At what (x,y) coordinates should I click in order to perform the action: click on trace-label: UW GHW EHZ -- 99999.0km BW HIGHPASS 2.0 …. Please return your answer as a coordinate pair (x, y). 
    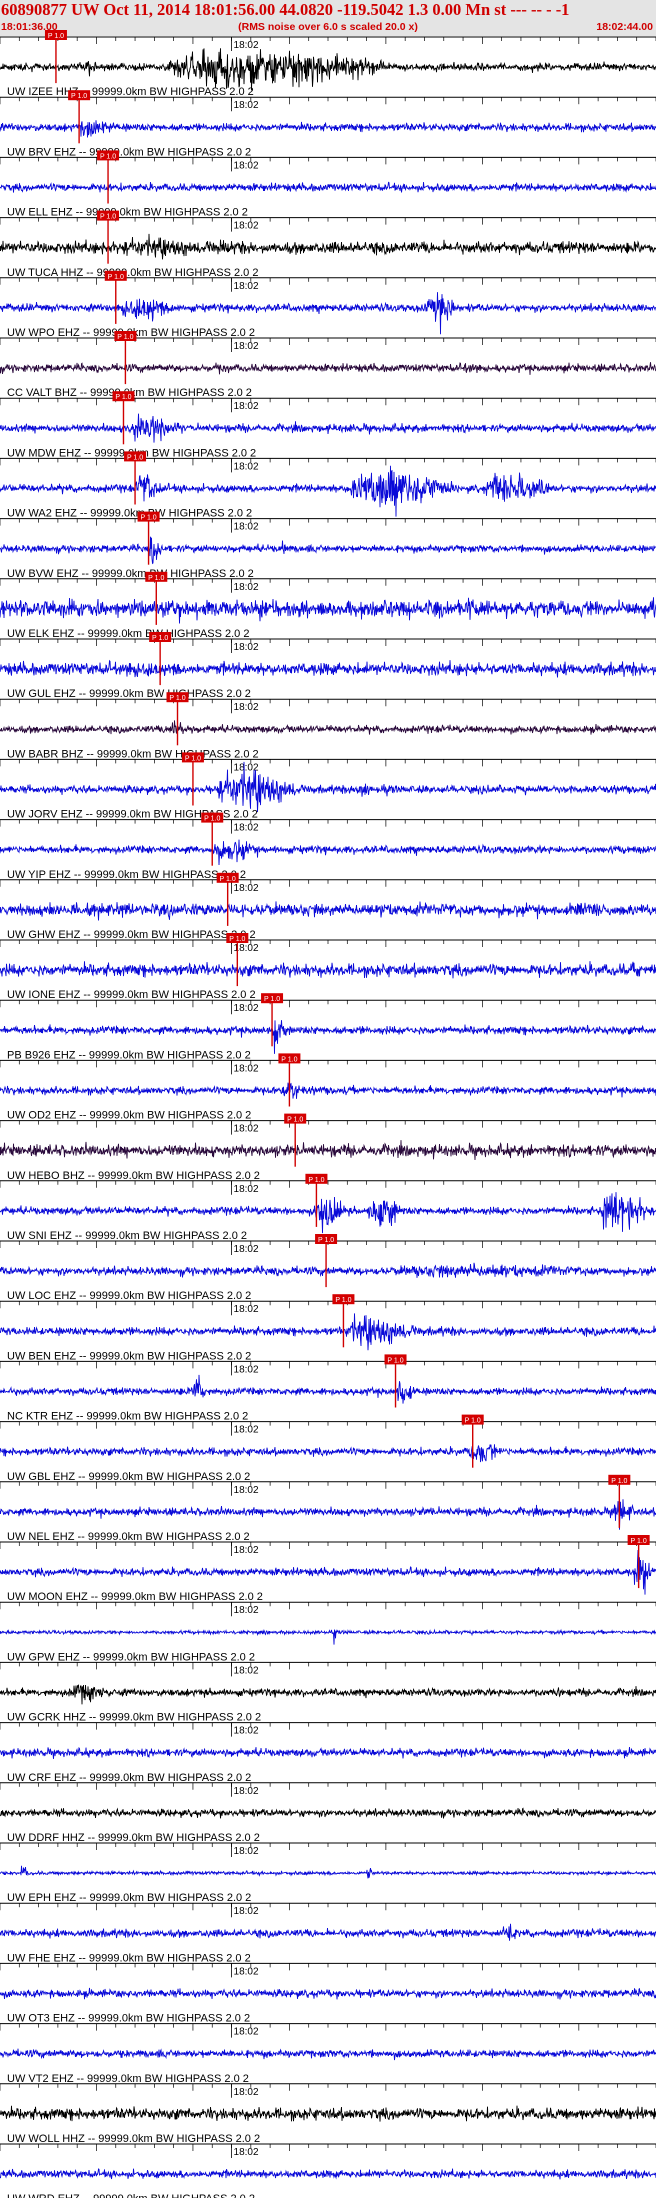
    Looking at the image, I should click on (131, 935).